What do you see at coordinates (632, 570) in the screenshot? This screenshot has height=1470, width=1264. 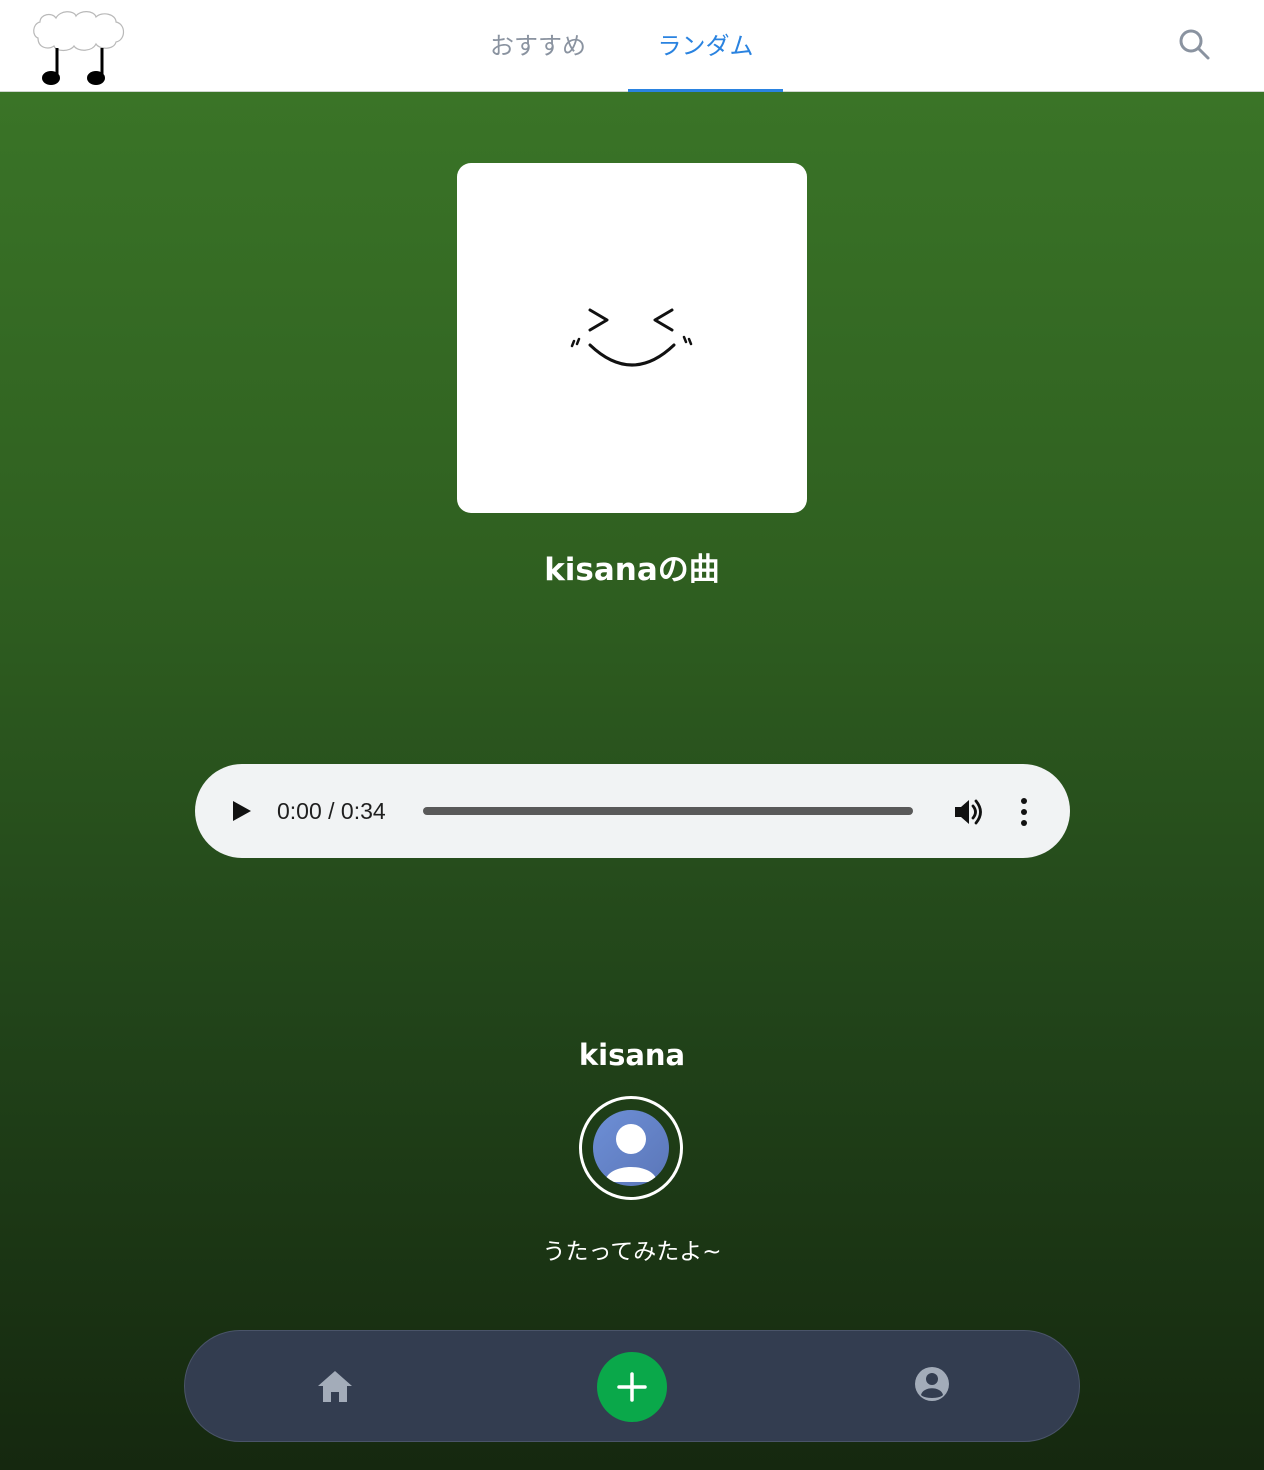 I see `song-title: kisanaの曲` at bounding box center [632, 570].